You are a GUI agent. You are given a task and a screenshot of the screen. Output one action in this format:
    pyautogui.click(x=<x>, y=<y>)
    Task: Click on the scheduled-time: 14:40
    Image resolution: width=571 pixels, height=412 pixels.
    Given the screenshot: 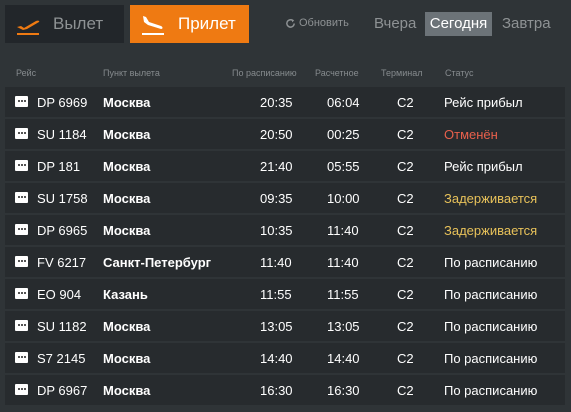 What is the action you would take?
    pyautogui.click(x=276, y=358)
    